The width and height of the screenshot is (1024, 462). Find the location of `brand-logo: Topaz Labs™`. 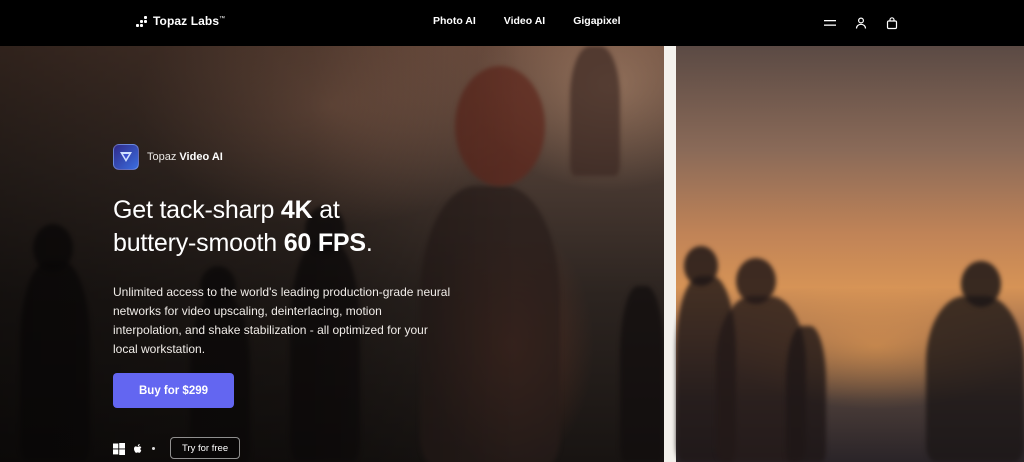

brand-logo: Topaz Labs™ is located at coordinates (180, 21).